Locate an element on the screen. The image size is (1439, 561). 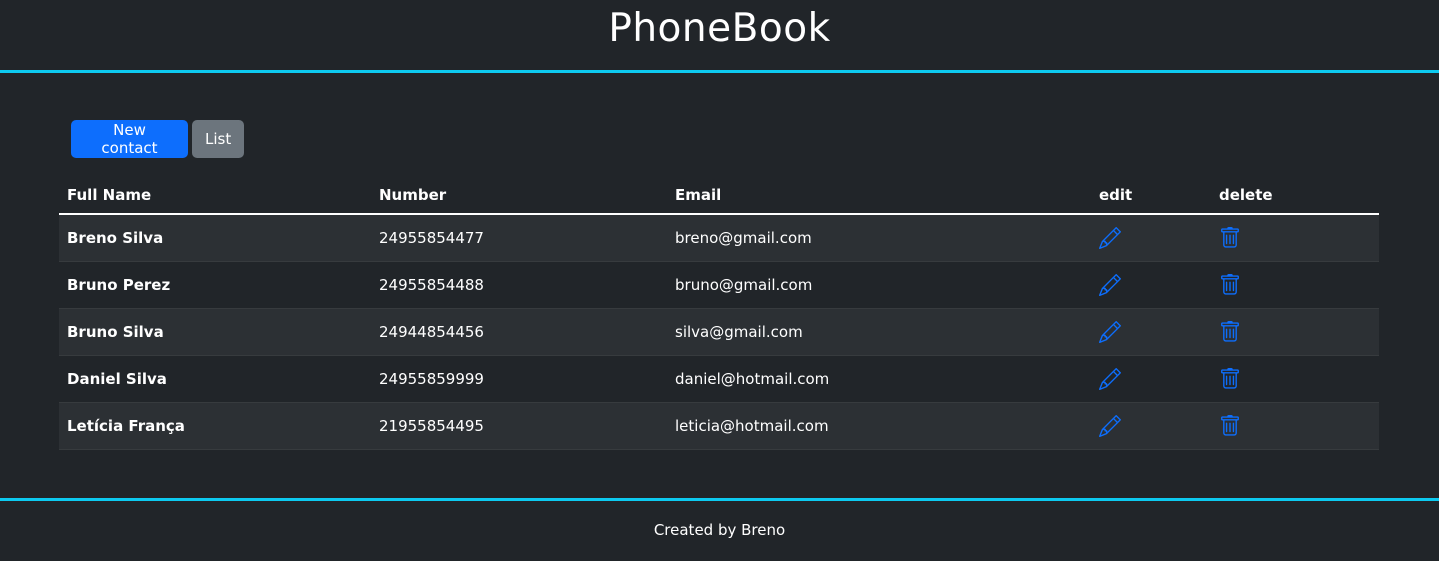
contact-email: silva@gmail.com is located at coordinates (879, 332).